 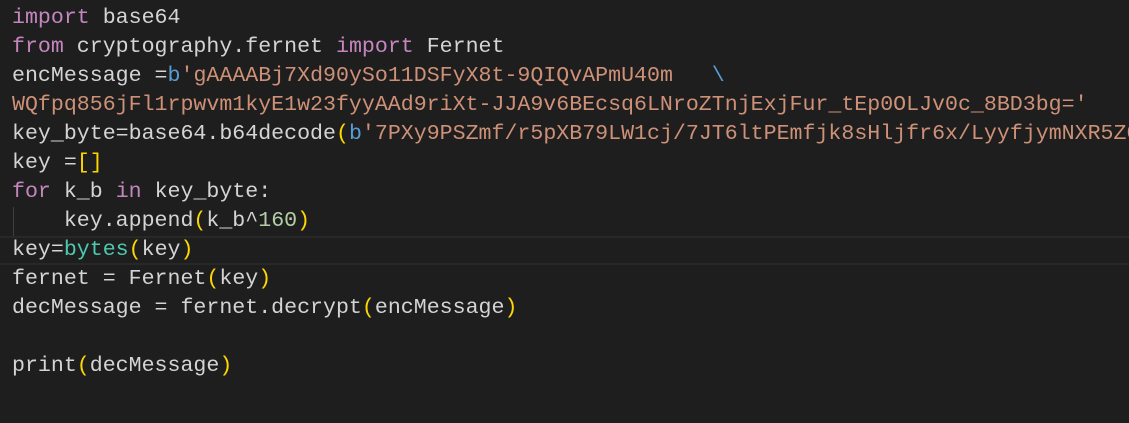 I want to click on code-token: key=, so click(x=38, y=250).